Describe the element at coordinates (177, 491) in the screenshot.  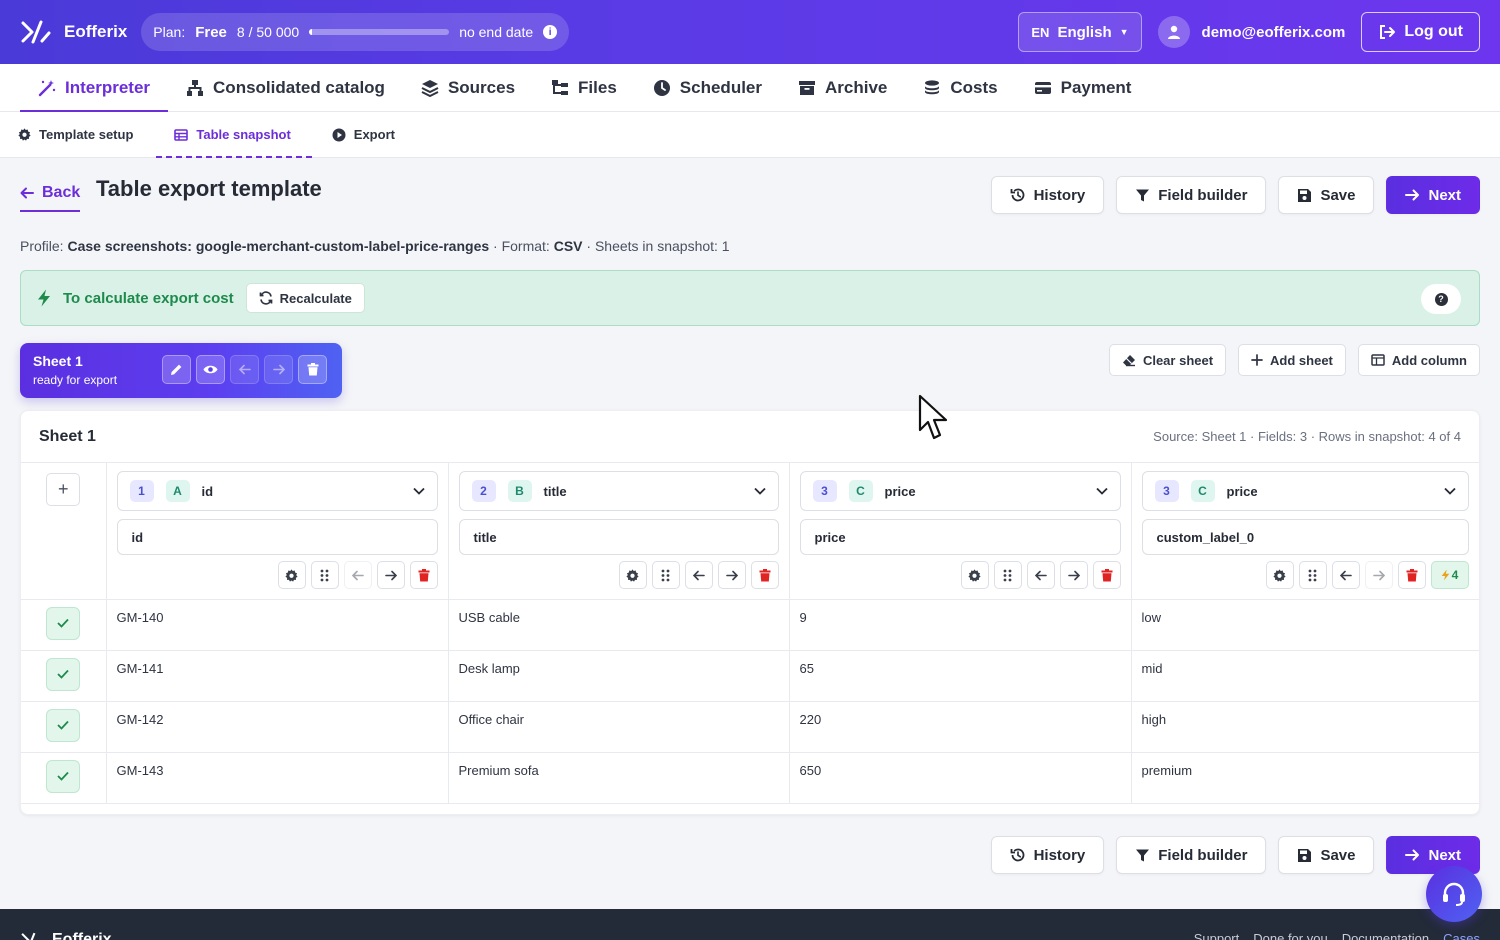
I see `column-letter: A` at that location.